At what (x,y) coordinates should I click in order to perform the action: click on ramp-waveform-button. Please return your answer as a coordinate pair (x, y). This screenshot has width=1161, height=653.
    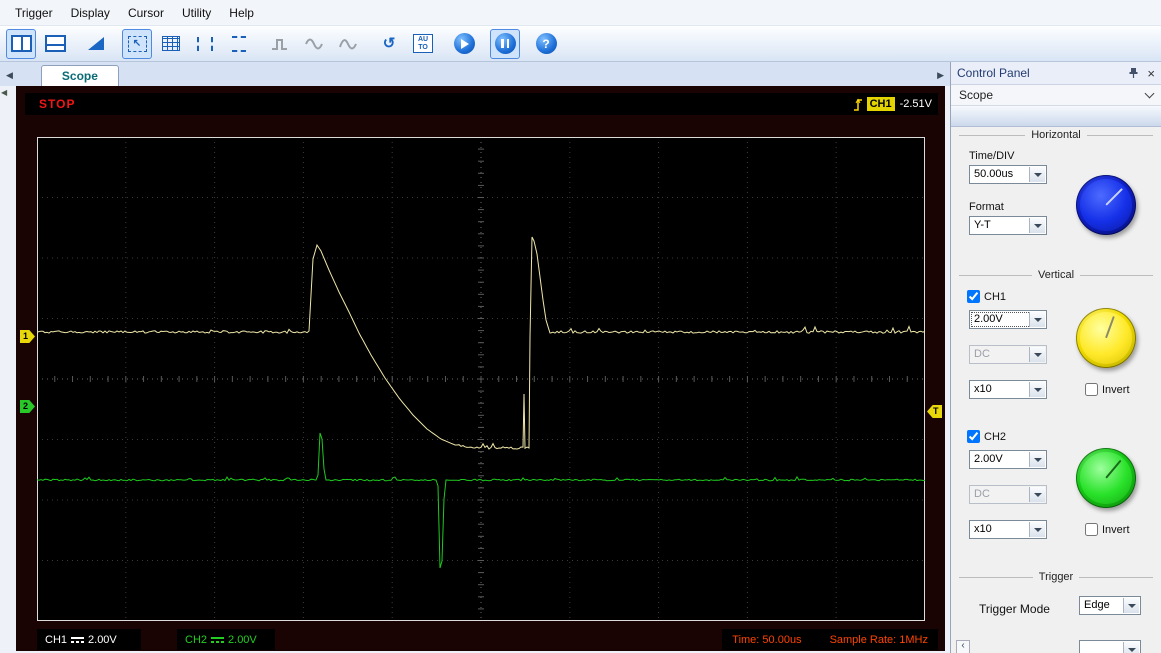
    Looking at the image, I should click on (96, 44).